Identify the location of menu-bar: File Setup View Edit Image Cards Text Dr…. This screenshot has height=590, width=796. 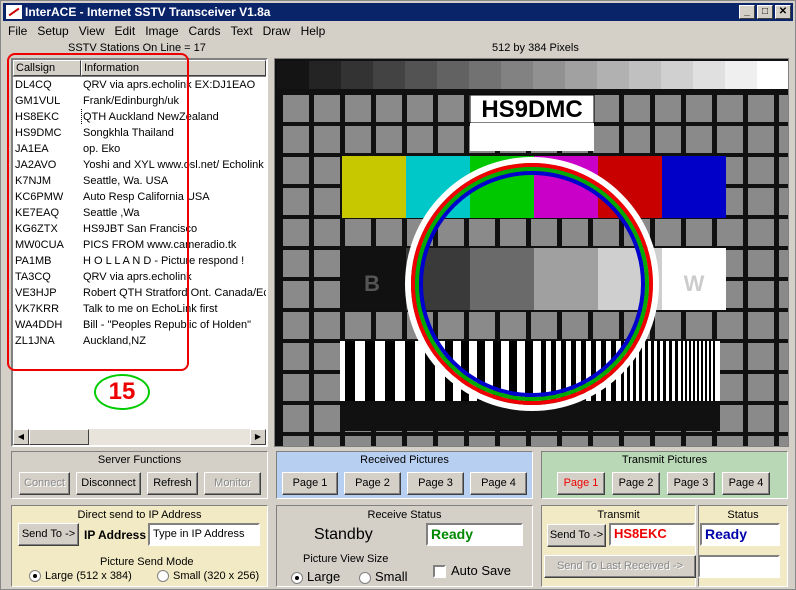
(166, 31).